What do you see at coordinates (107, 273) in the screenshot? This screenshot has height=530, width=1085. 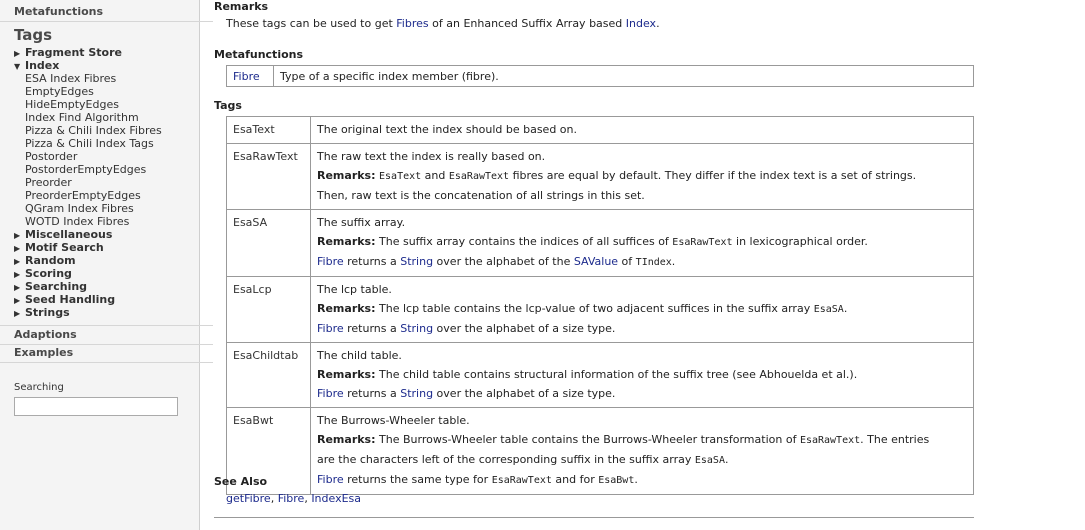 I see `sidebar-category: ▶ Scoring` at bounding box center [107, 273].